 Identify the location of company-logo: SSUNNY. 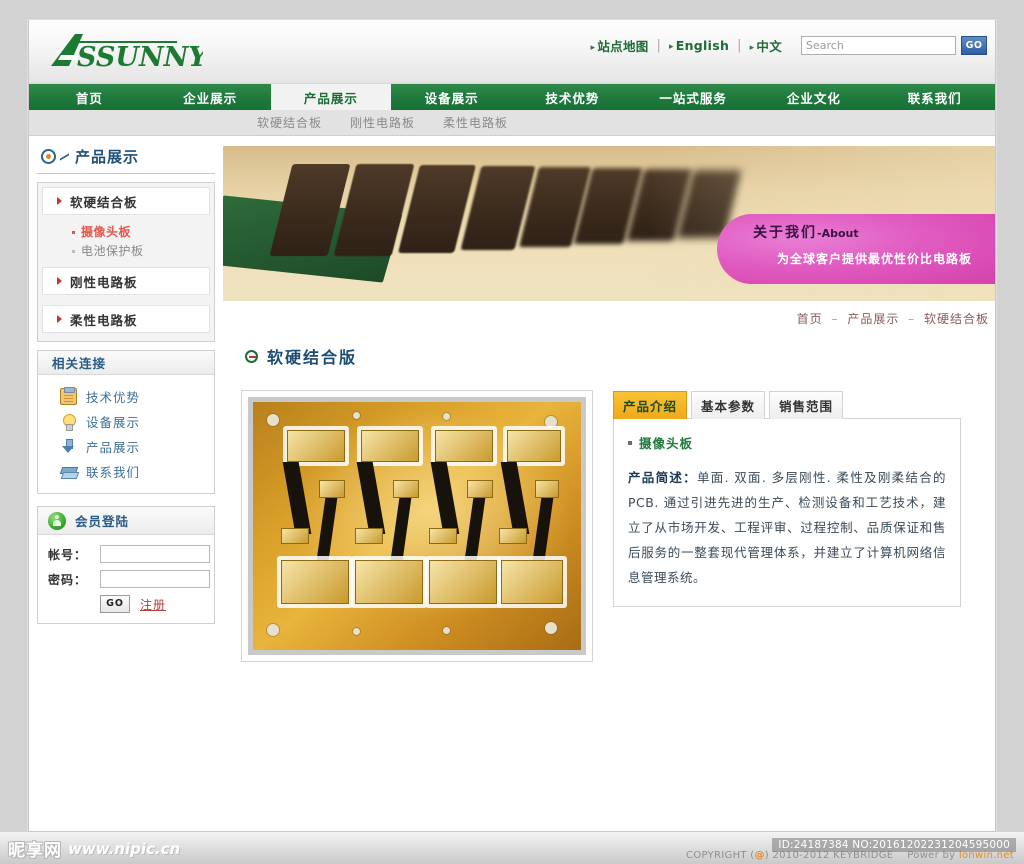
(126, 52).